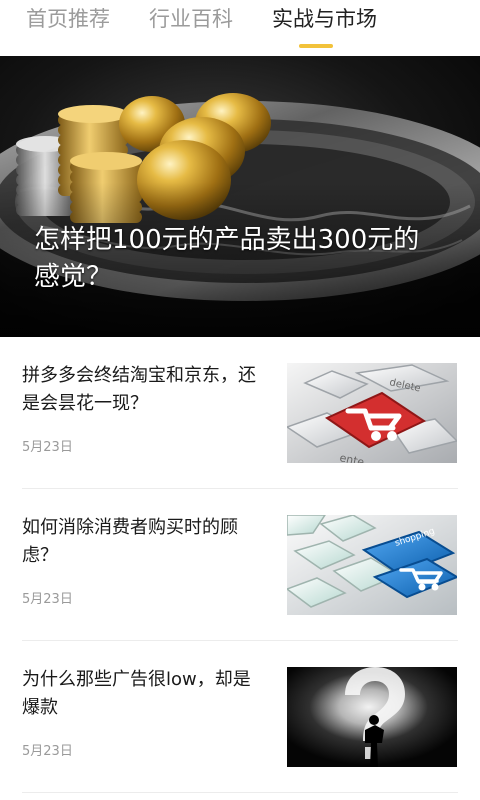 Image resolution: width=480 pixels, height=800 pixels. What do you see at coordinates (68, 19) in the screenshot?
I see `tab-home-recommended: 首页推荐` at bounding box center [68, 19].